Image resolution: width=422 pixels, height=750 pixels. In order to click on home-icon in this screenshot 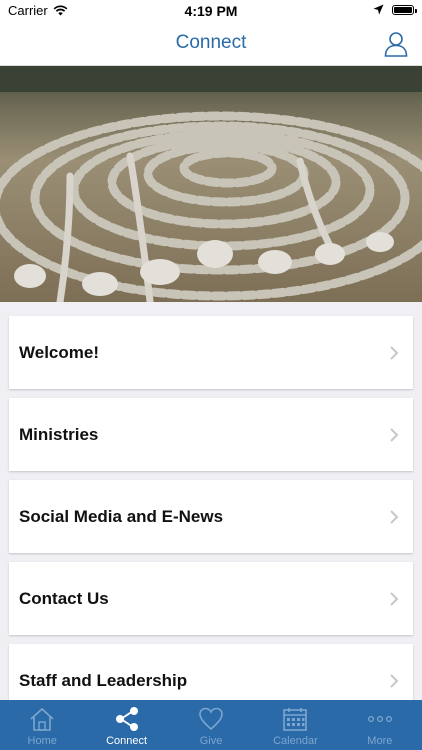, I will do `click(42, 719)`.